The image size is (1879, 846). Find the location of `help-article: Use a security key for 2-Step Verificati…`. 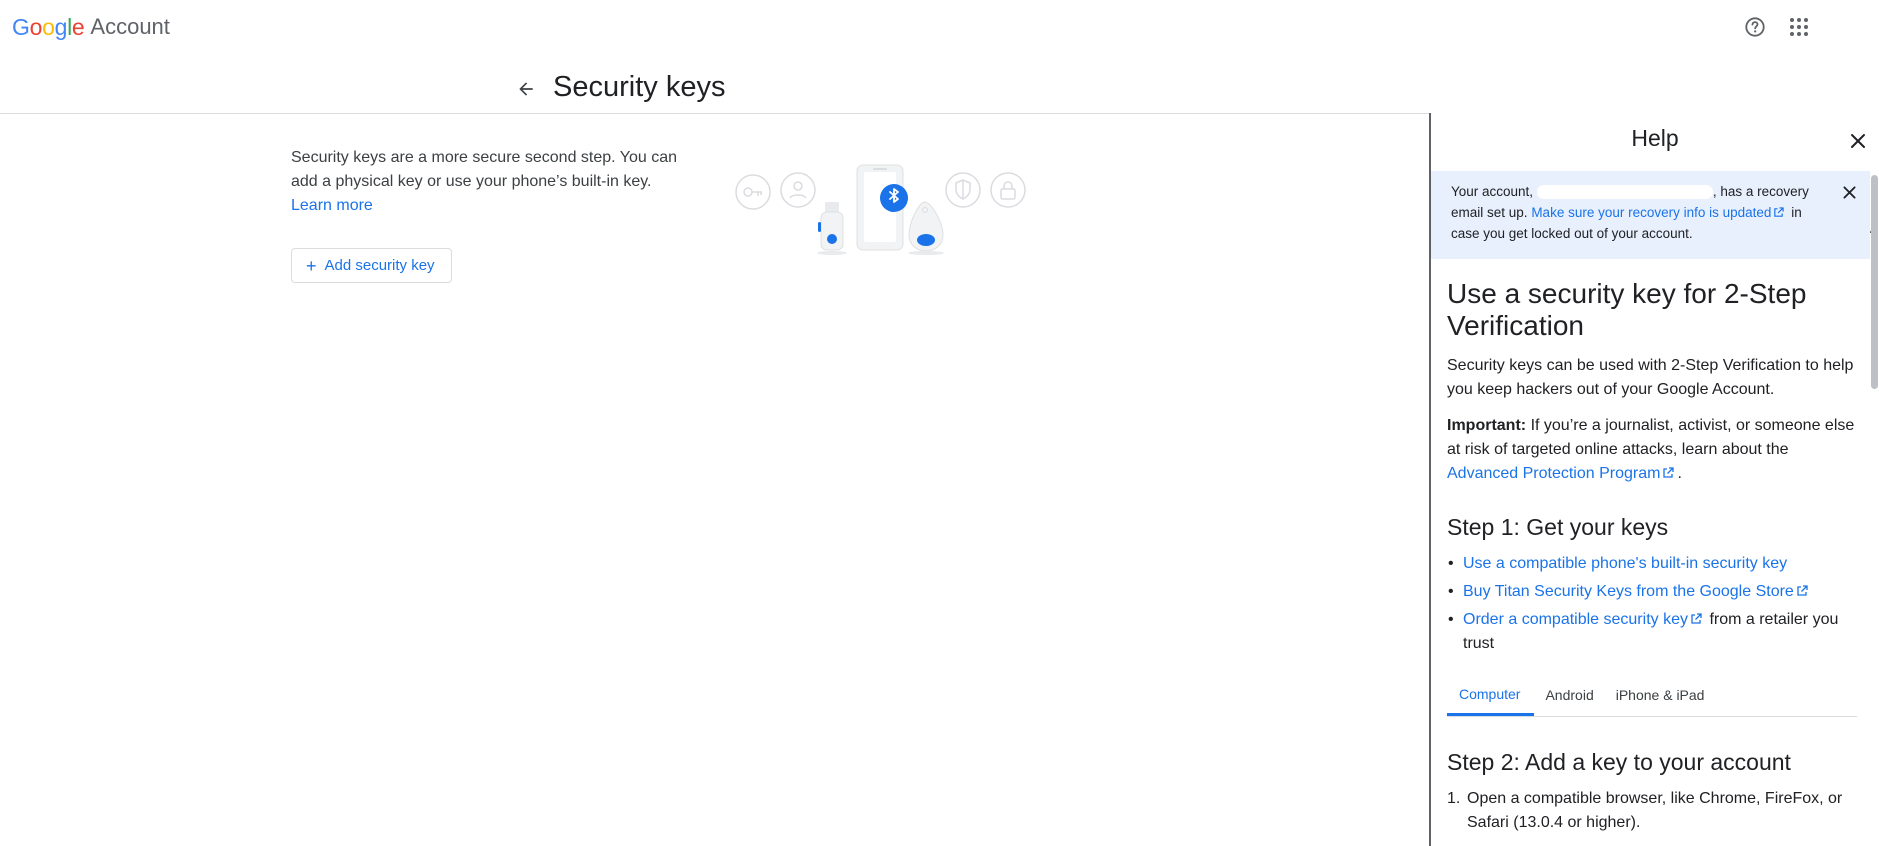

help-article: Use a security key for 2-Step Verificati… is located at coordinates (1652, 556).